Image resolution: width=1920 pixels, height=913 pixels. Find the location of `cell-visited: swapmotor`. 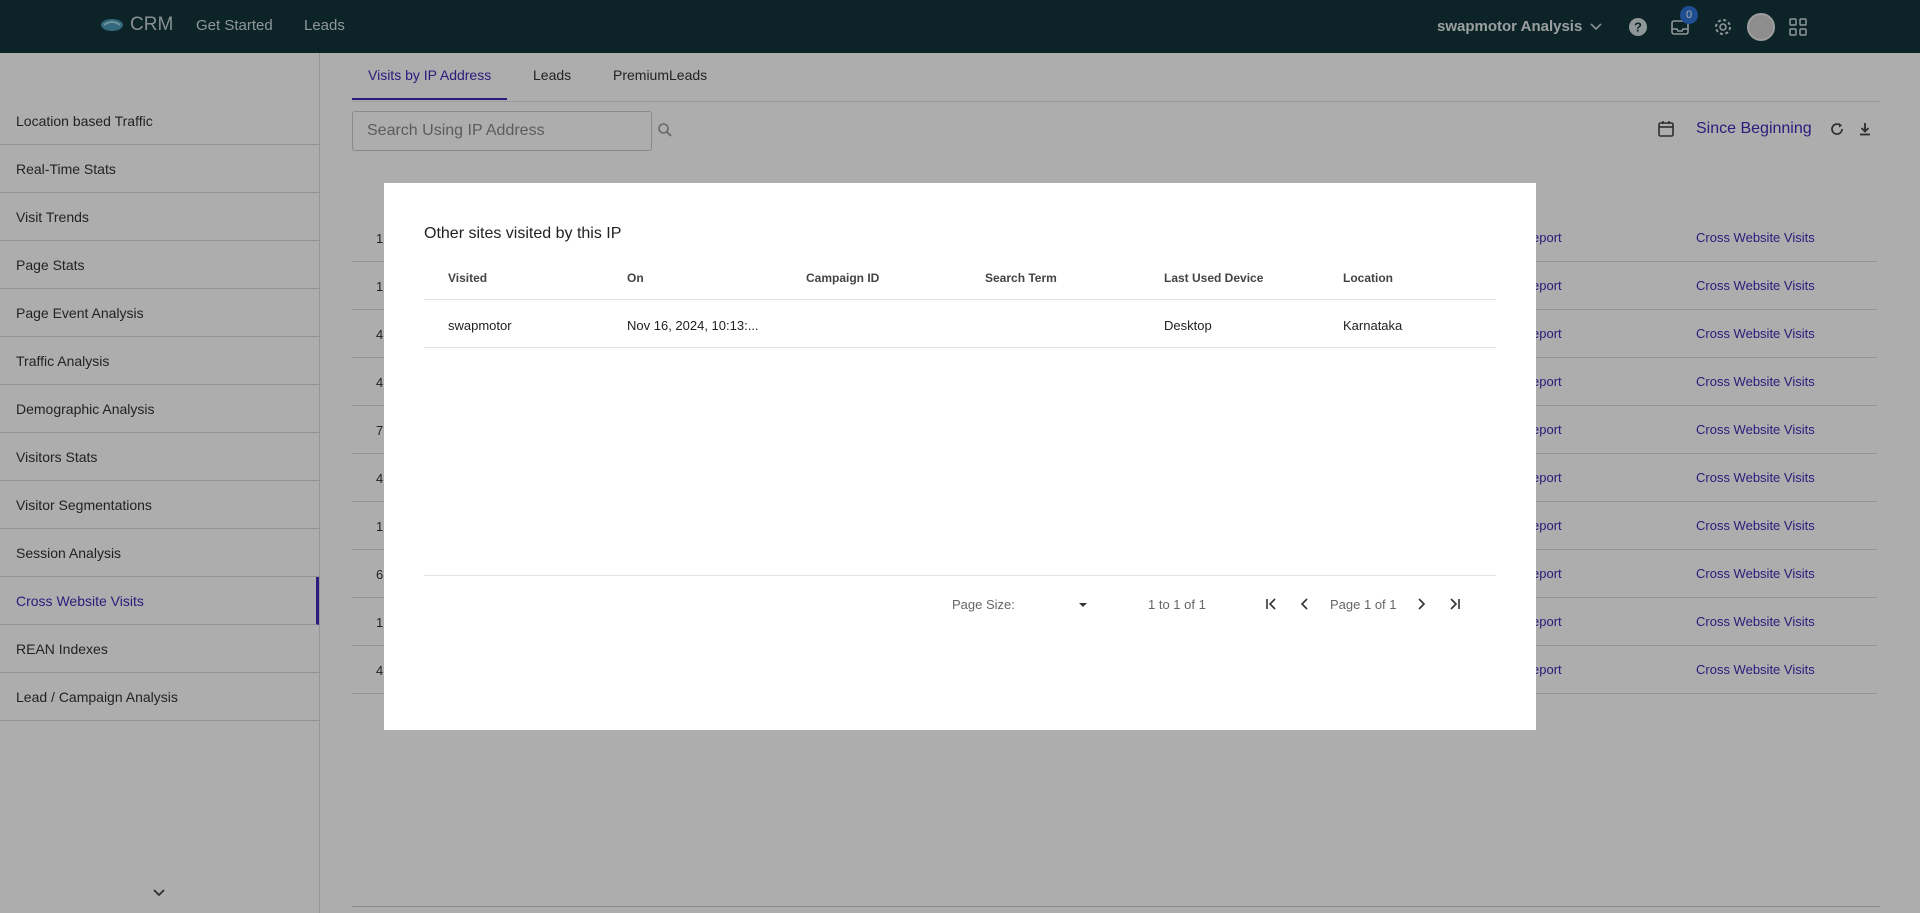

cell-visited: swapmotor is located at coordinates (480, 325).